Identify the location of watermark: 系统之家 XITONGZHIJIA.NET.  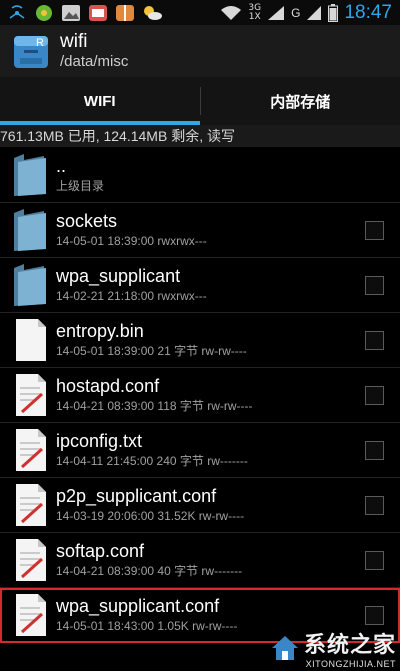
(333, 648).